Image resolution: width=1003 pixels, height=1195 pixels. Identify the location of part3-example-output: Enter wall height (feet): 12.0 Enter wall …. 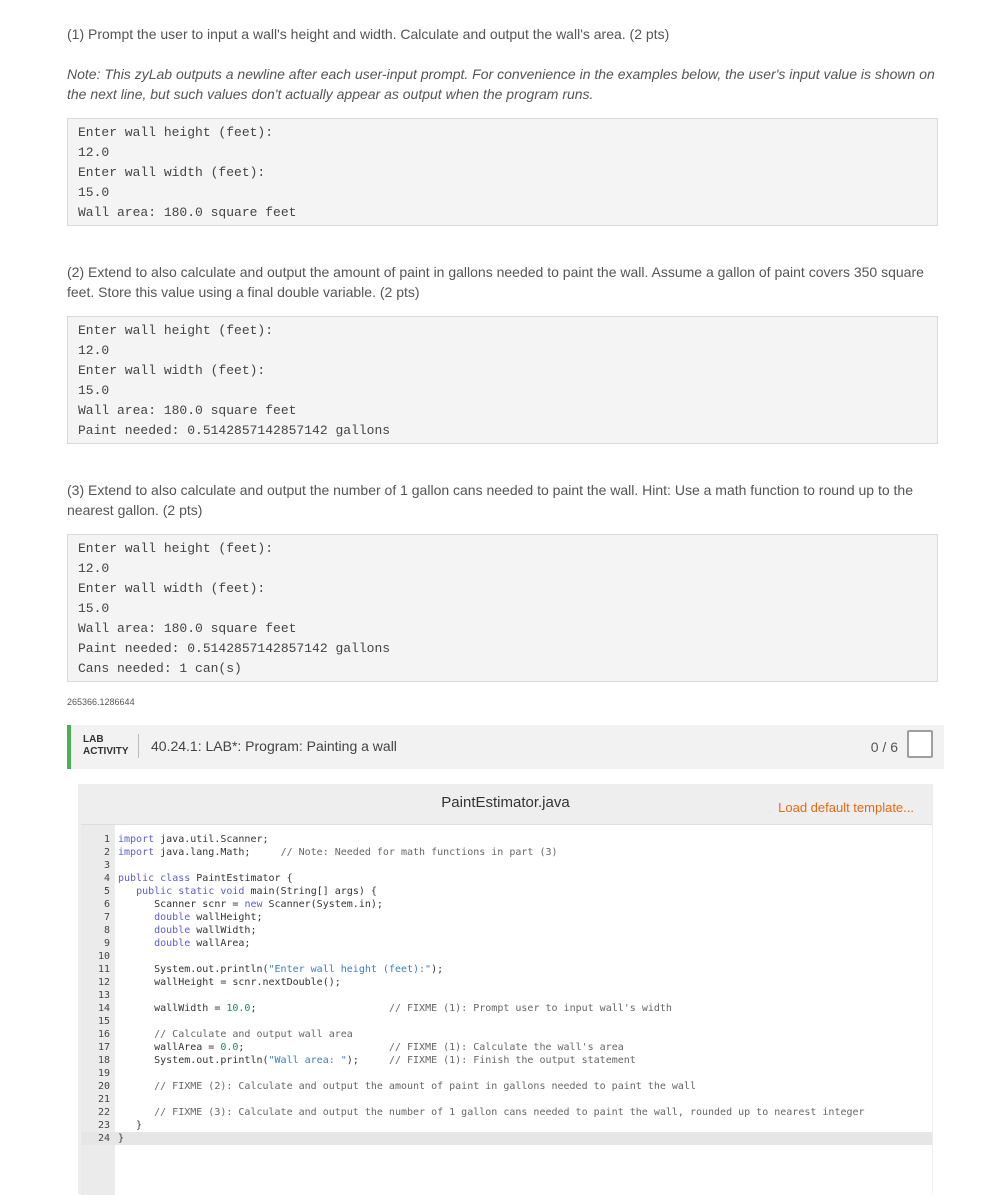
(502, 608).